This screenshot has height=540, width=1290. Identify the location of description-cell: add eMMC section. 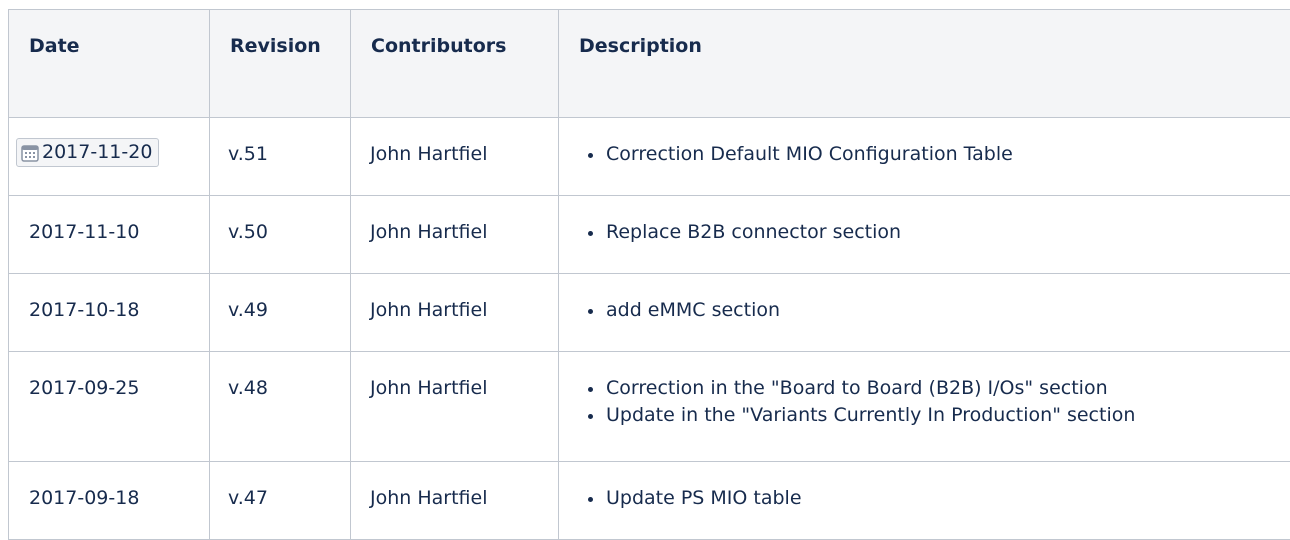
(924, 313).